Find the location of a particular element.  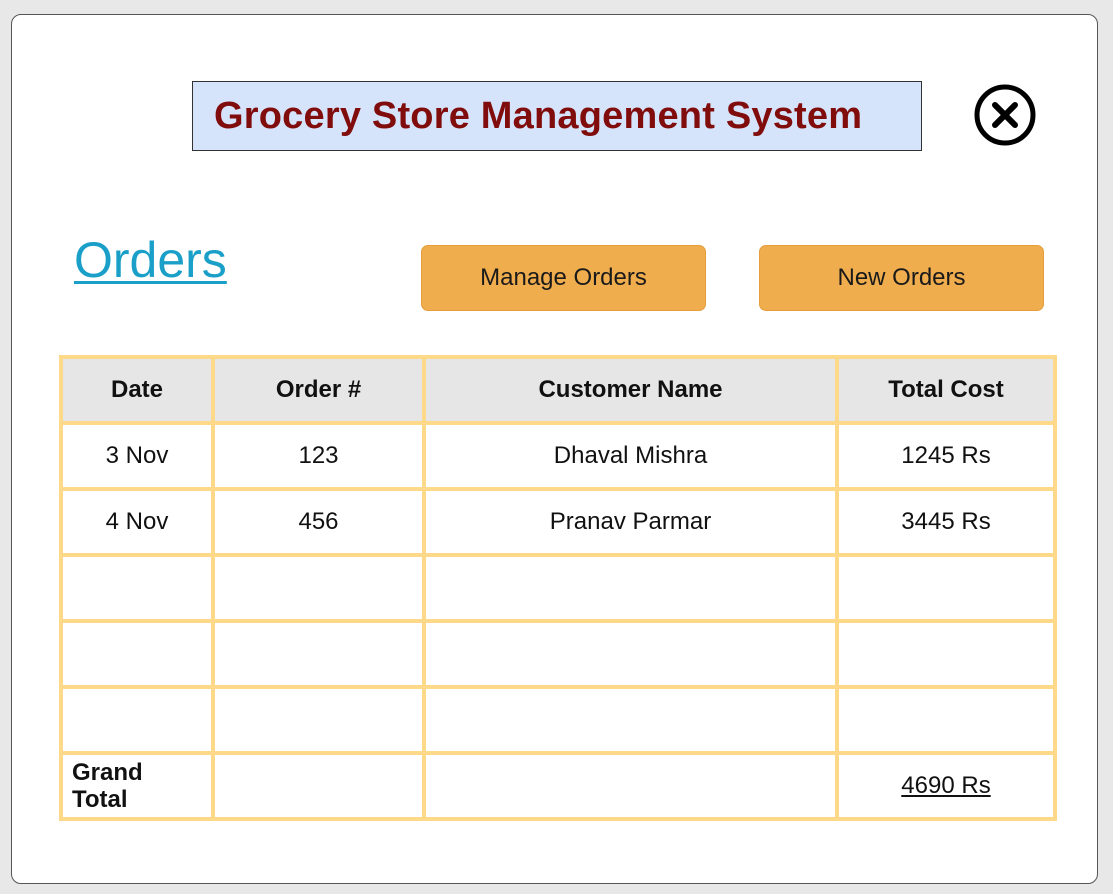

cell-total-cost: 1245 Rs is located at coordinates (946, 456).